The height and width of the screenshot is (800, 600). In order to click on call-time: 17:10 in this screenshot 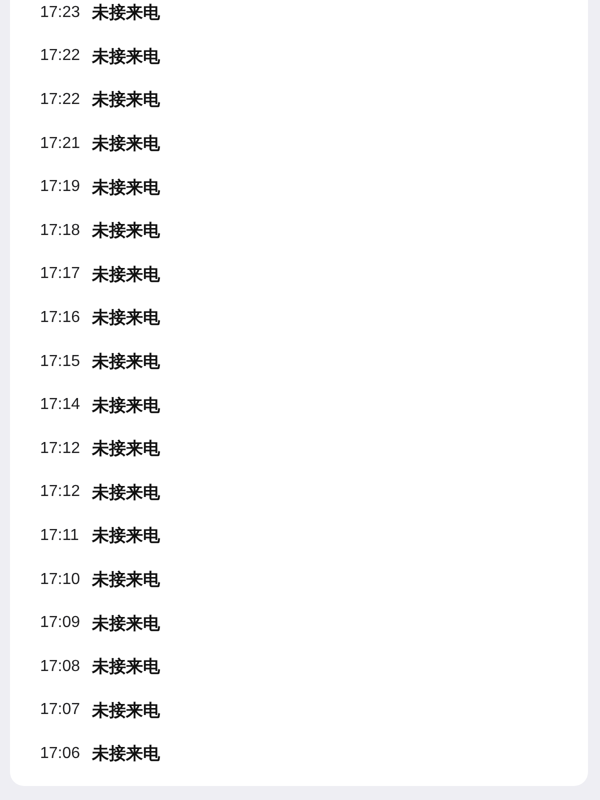, I will do `click(60, 579)`.